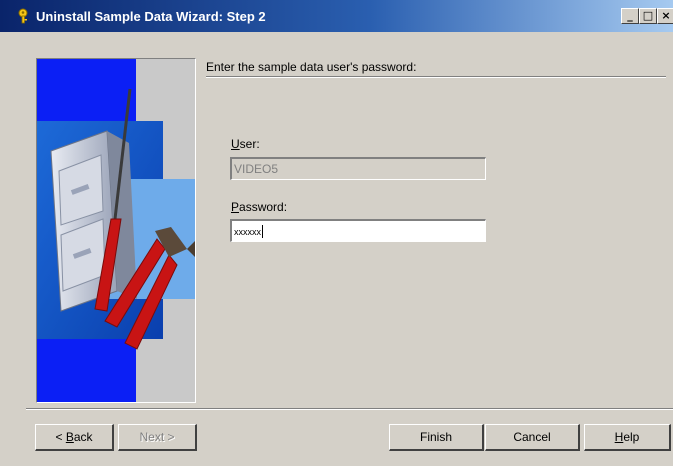 The image size is (673, 466). What do you see at coordinates (358, 230) in the screenshot?
I see `password-field: xxxxxx` at bounding box center [358, 230].